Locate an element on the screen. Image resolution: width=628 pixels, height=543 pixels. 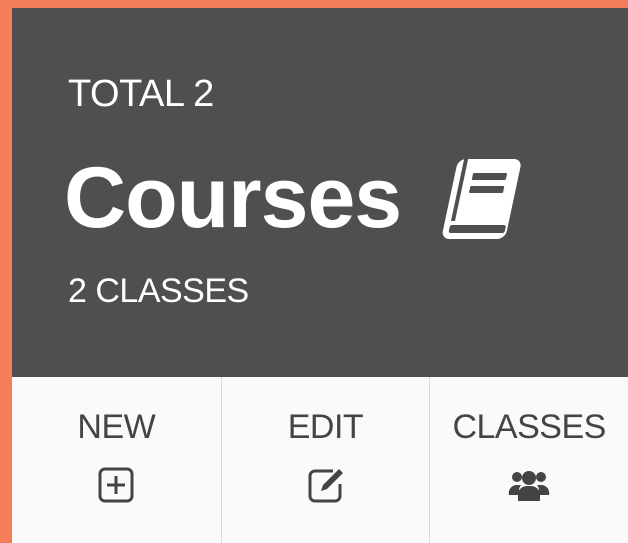
edit-icon is located at coordinates (326, 486).